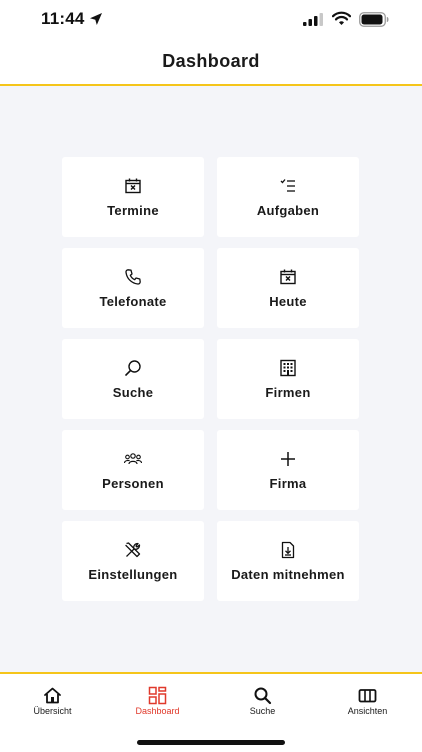 Image resolution: width=422 pixels, height=752 pixels. I want to click on tab-dashboard: Dashboard, so click(157, 699).